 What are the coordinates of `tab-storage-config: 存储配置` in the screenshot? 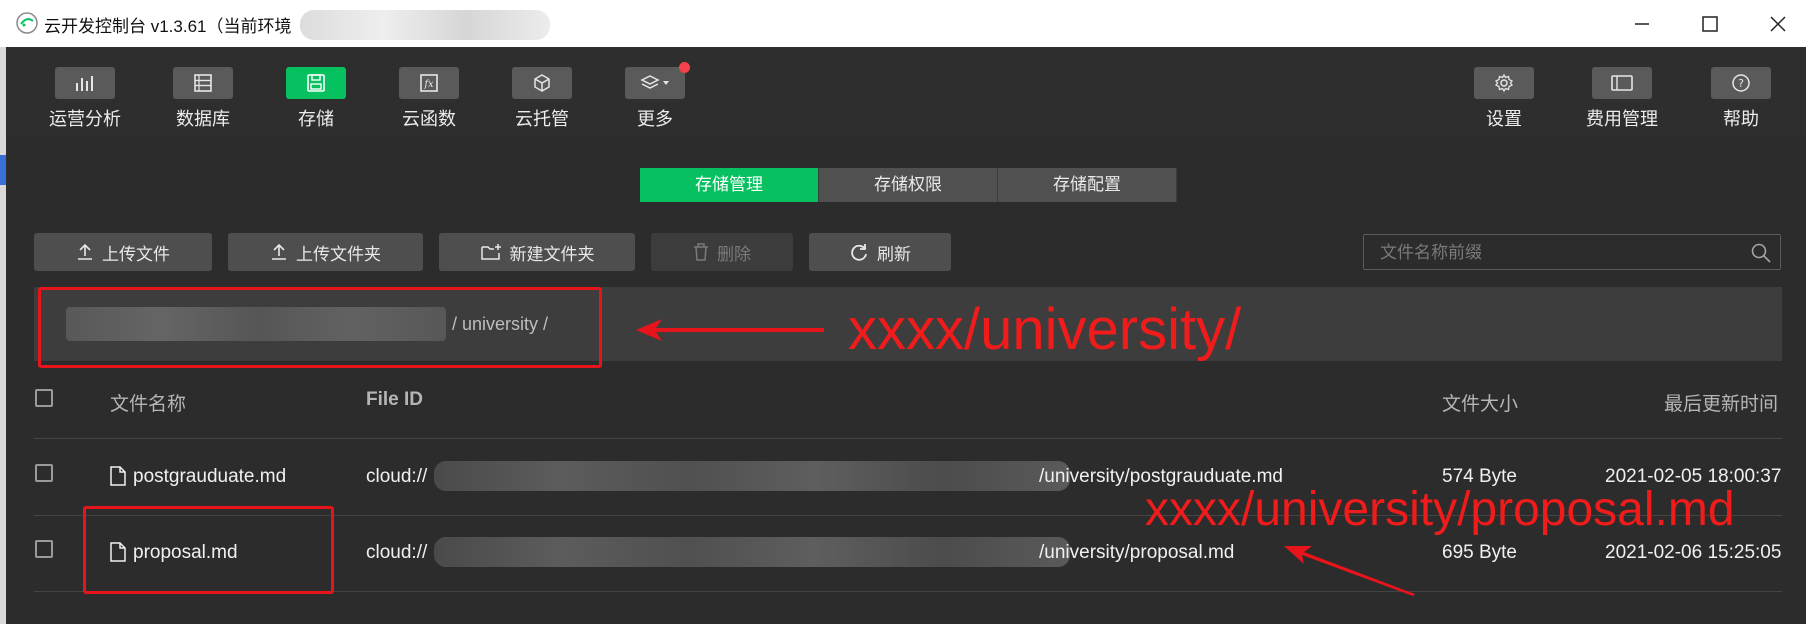 It's located at (1087, 185).